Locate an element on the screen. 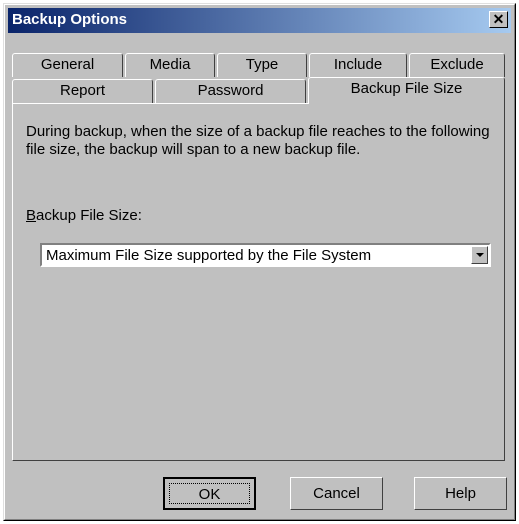 This screenshot has width=519, height=524. help-button: Help is located at coordinates (460, 493).